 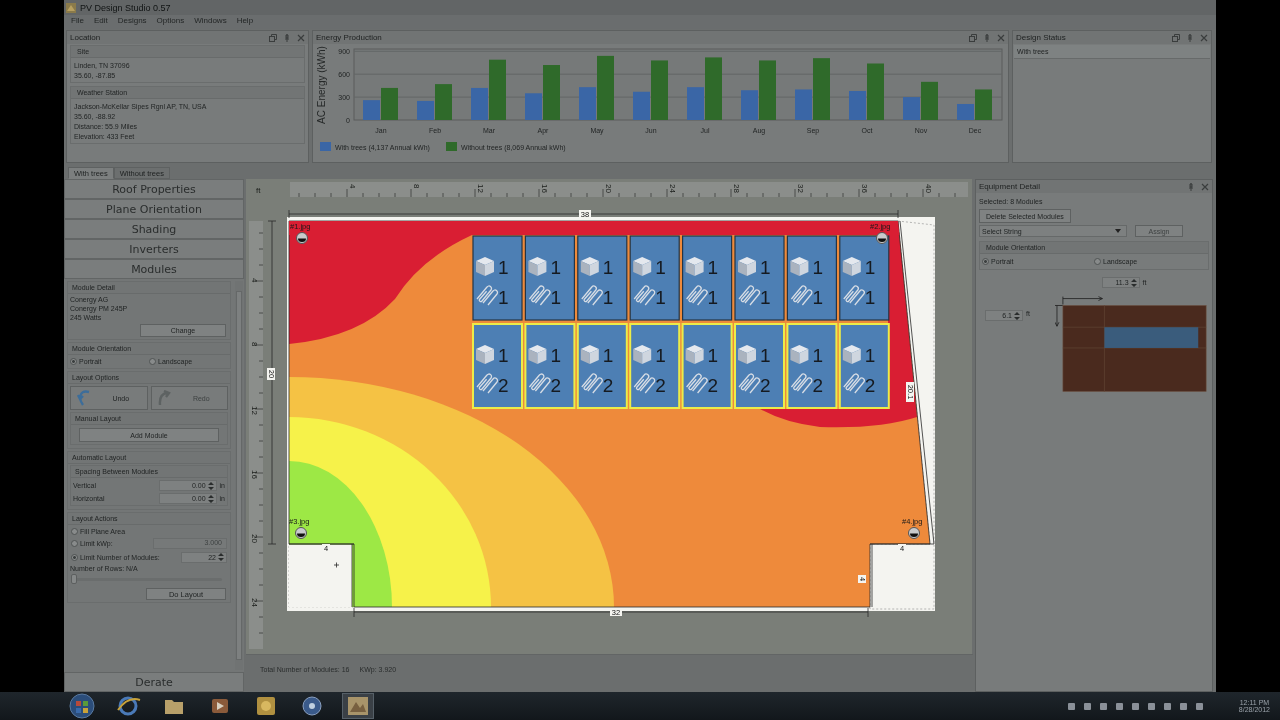 What do you see at coordinates (82, 706) in the screenshot?
I see `start-button` at bounding box center [82, 706].